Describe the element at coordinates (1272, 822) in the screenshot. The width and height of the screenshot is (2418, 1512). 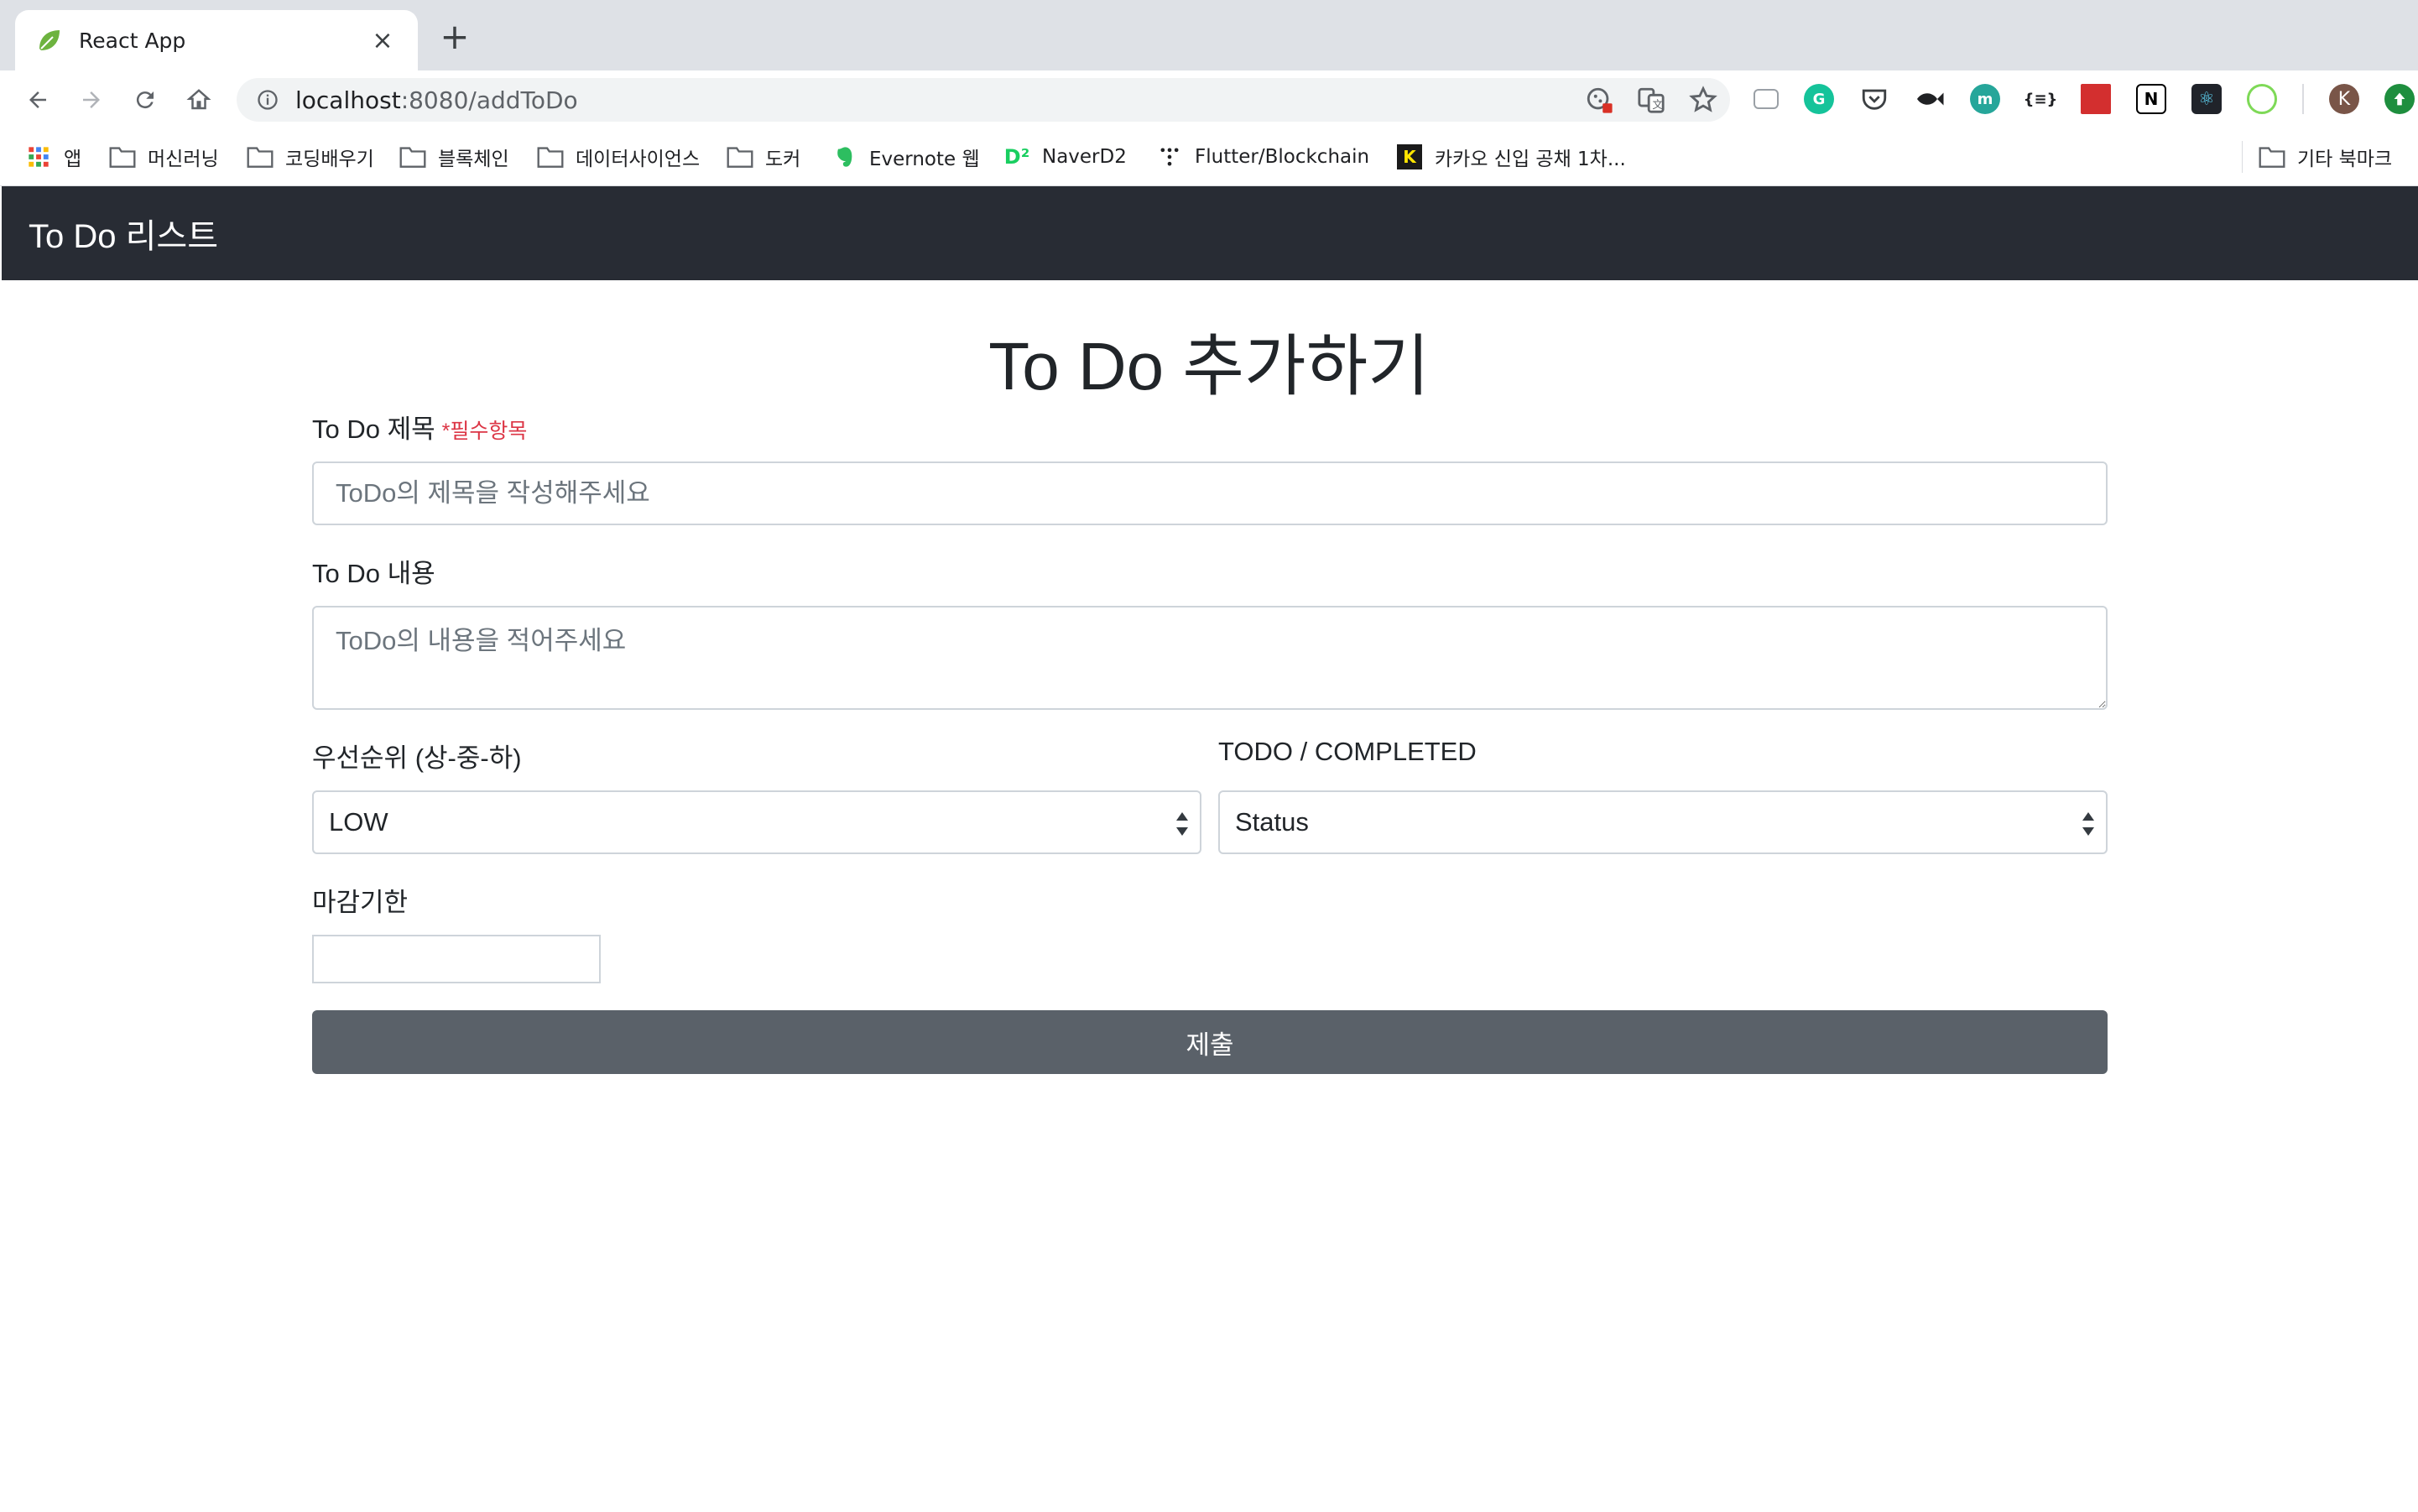
I see `status-selected-value: Status` at that location.